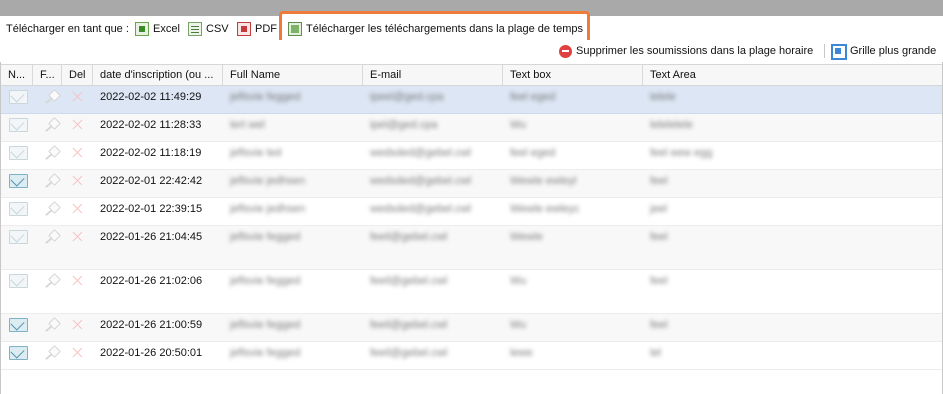  Describe the element at coordinates (573, 75) in the screenshot. I see `column-header-text-box: Text box` at that location.